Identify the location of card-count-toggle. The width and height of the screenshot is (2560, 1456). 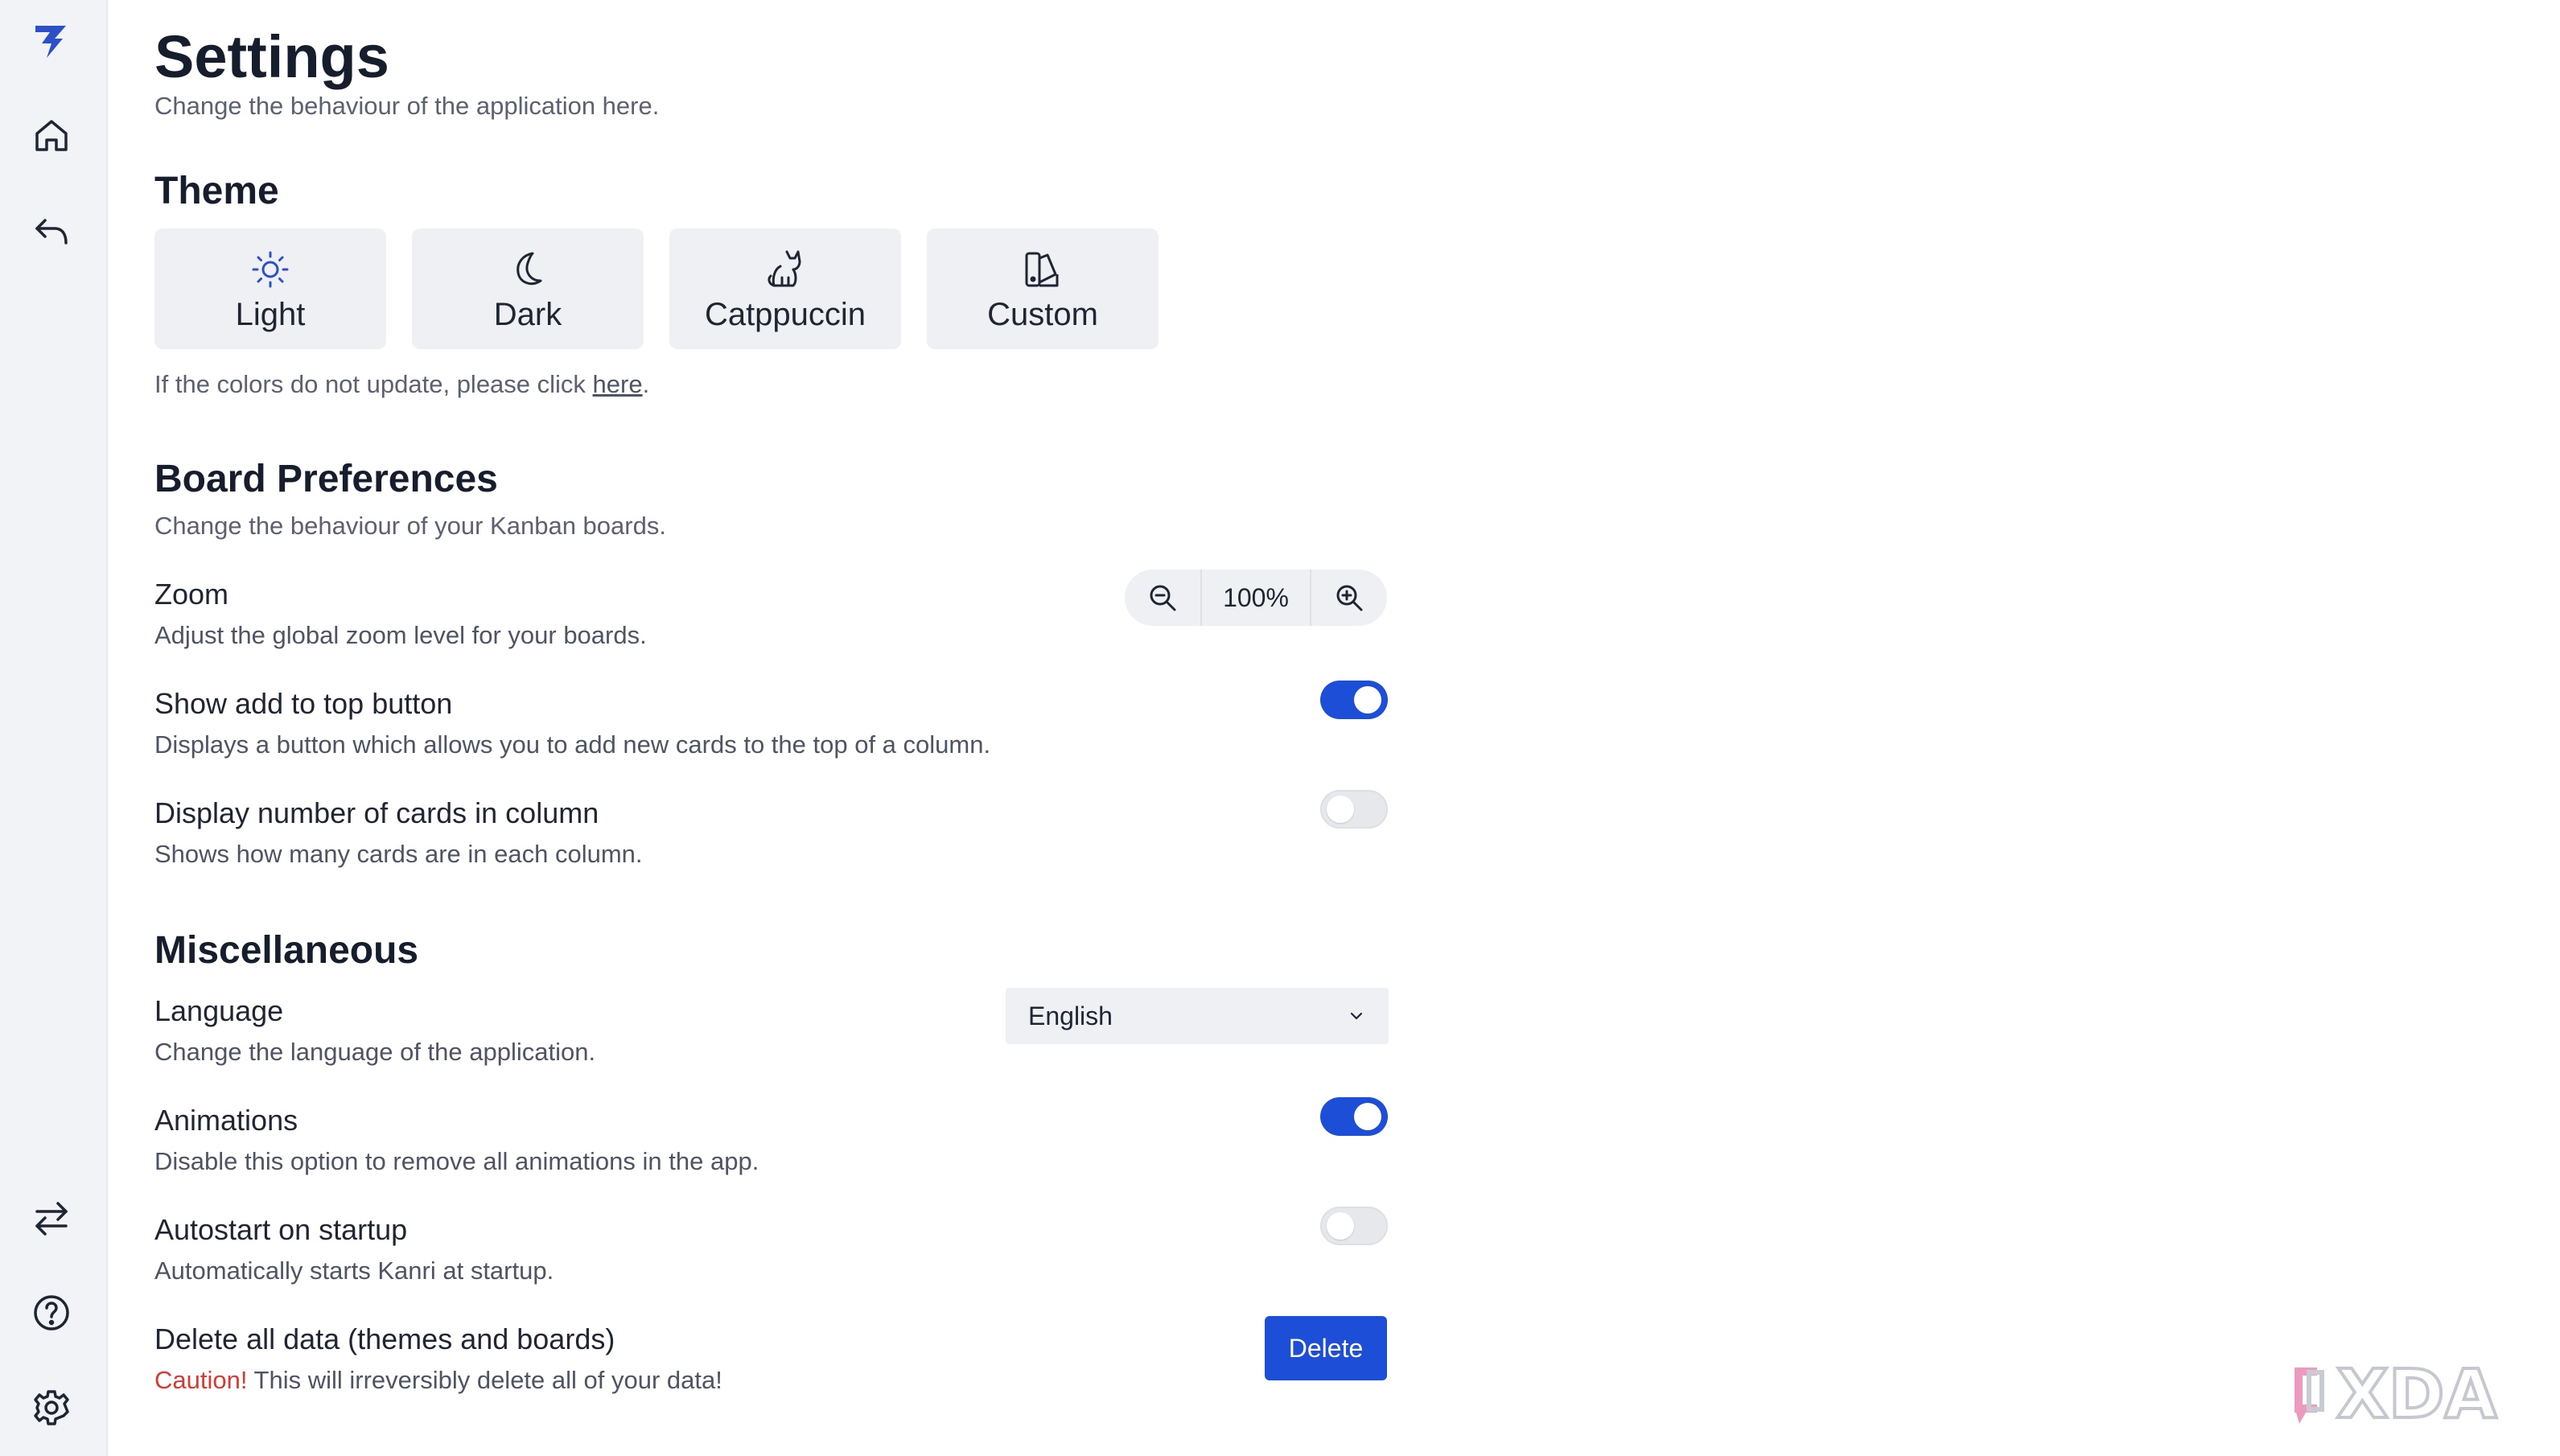
(1354, 810).